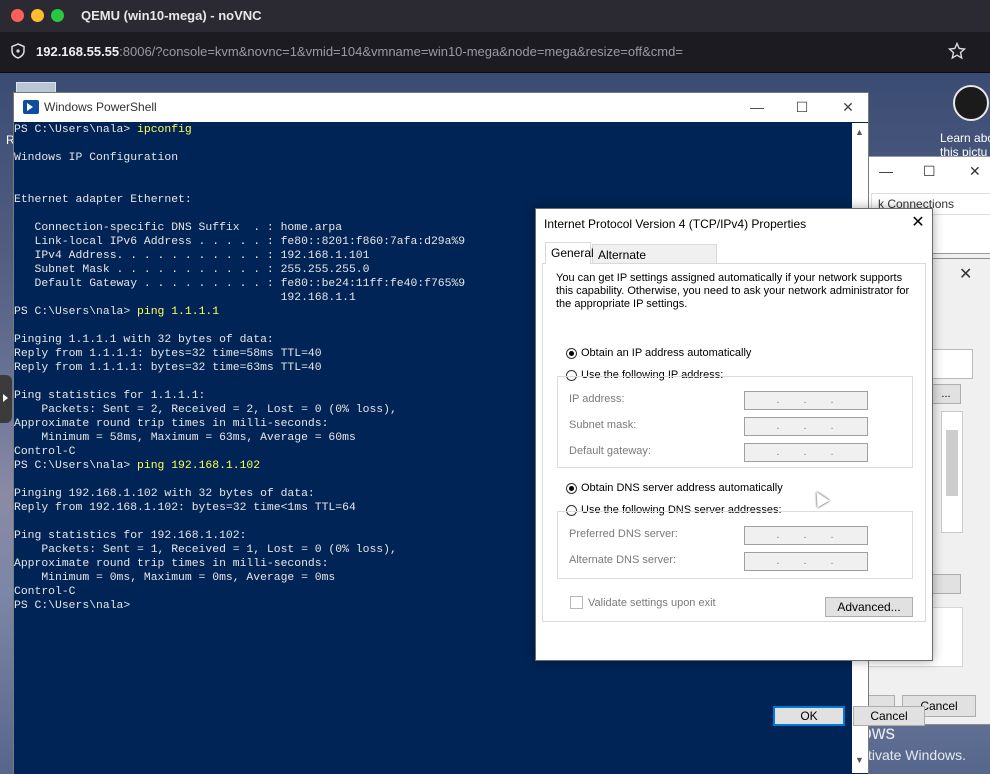  I want to click on console-command: ping 1.1.1.1, so click(178, 312).